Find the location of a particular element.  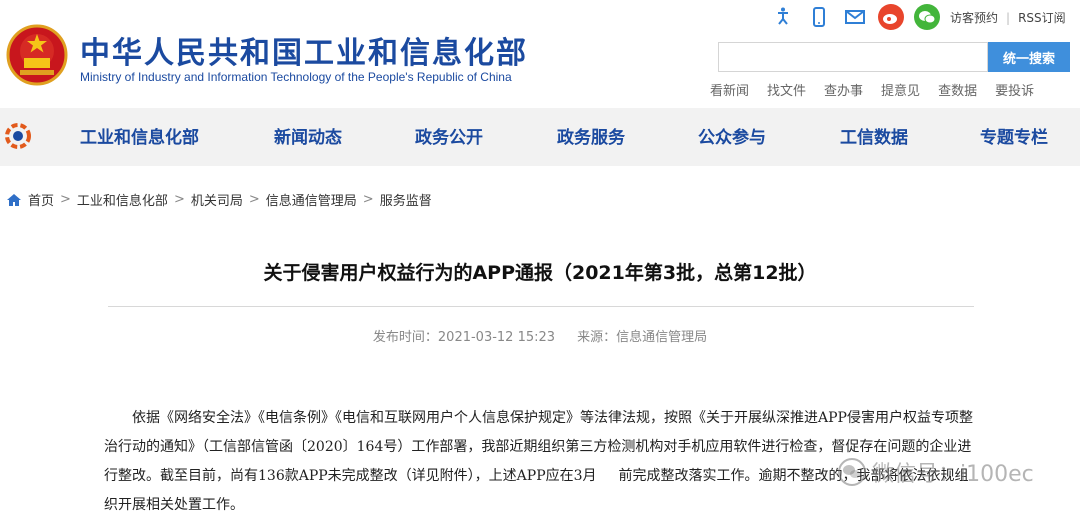

wechat-watermark: 微信号：i100ec is located at coordinates (936, 472).